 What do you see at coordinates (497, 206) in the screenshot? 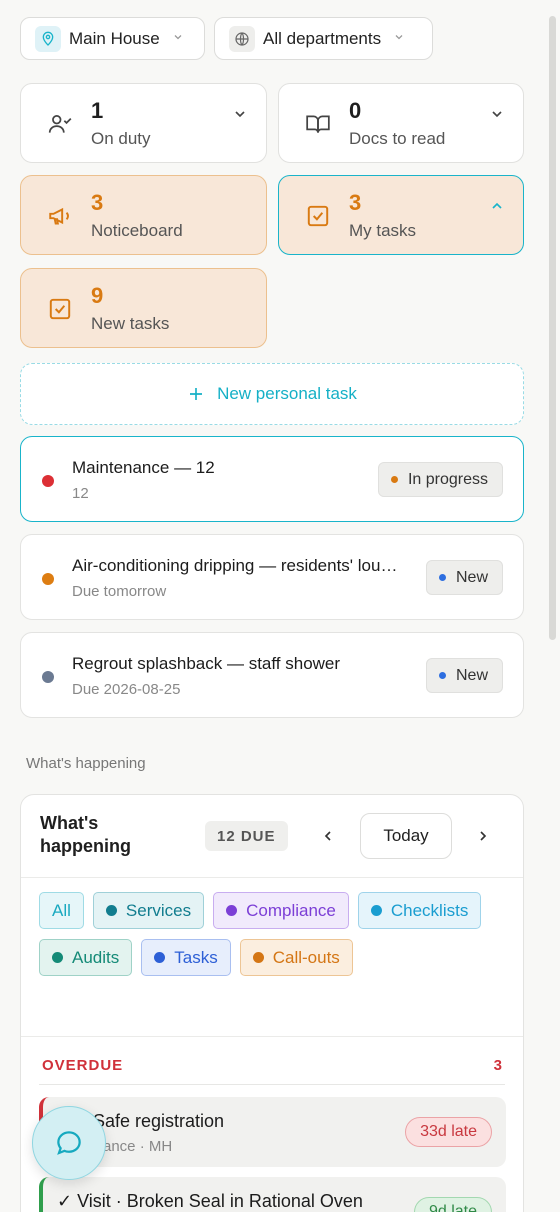
I see `chevron-up-icon` at bounding box center [497, 206].